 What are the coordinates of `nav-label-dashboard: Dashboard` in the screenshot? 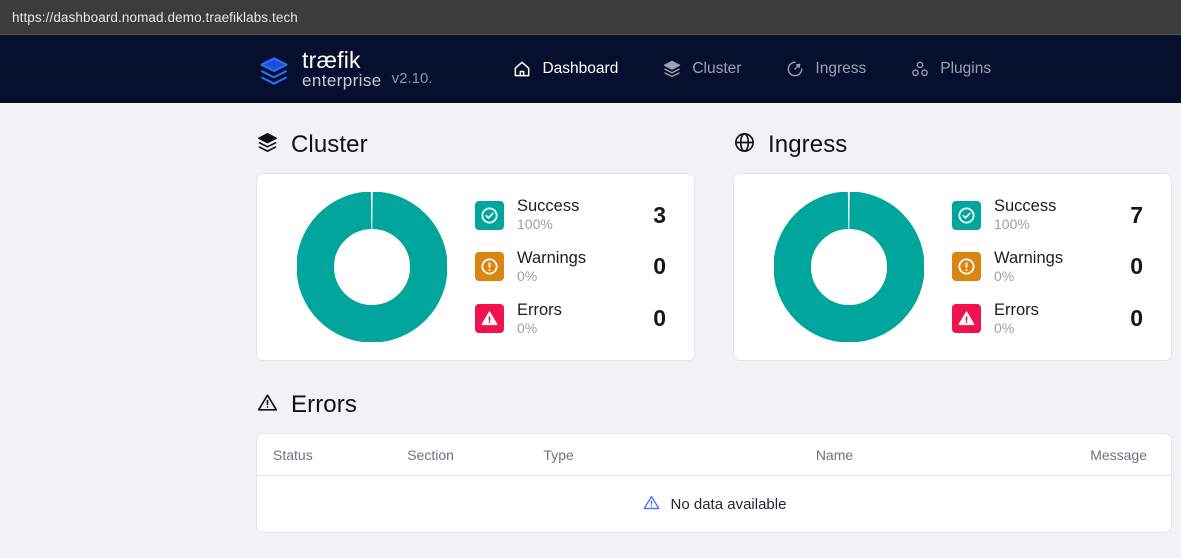 It's located at (580, 68).